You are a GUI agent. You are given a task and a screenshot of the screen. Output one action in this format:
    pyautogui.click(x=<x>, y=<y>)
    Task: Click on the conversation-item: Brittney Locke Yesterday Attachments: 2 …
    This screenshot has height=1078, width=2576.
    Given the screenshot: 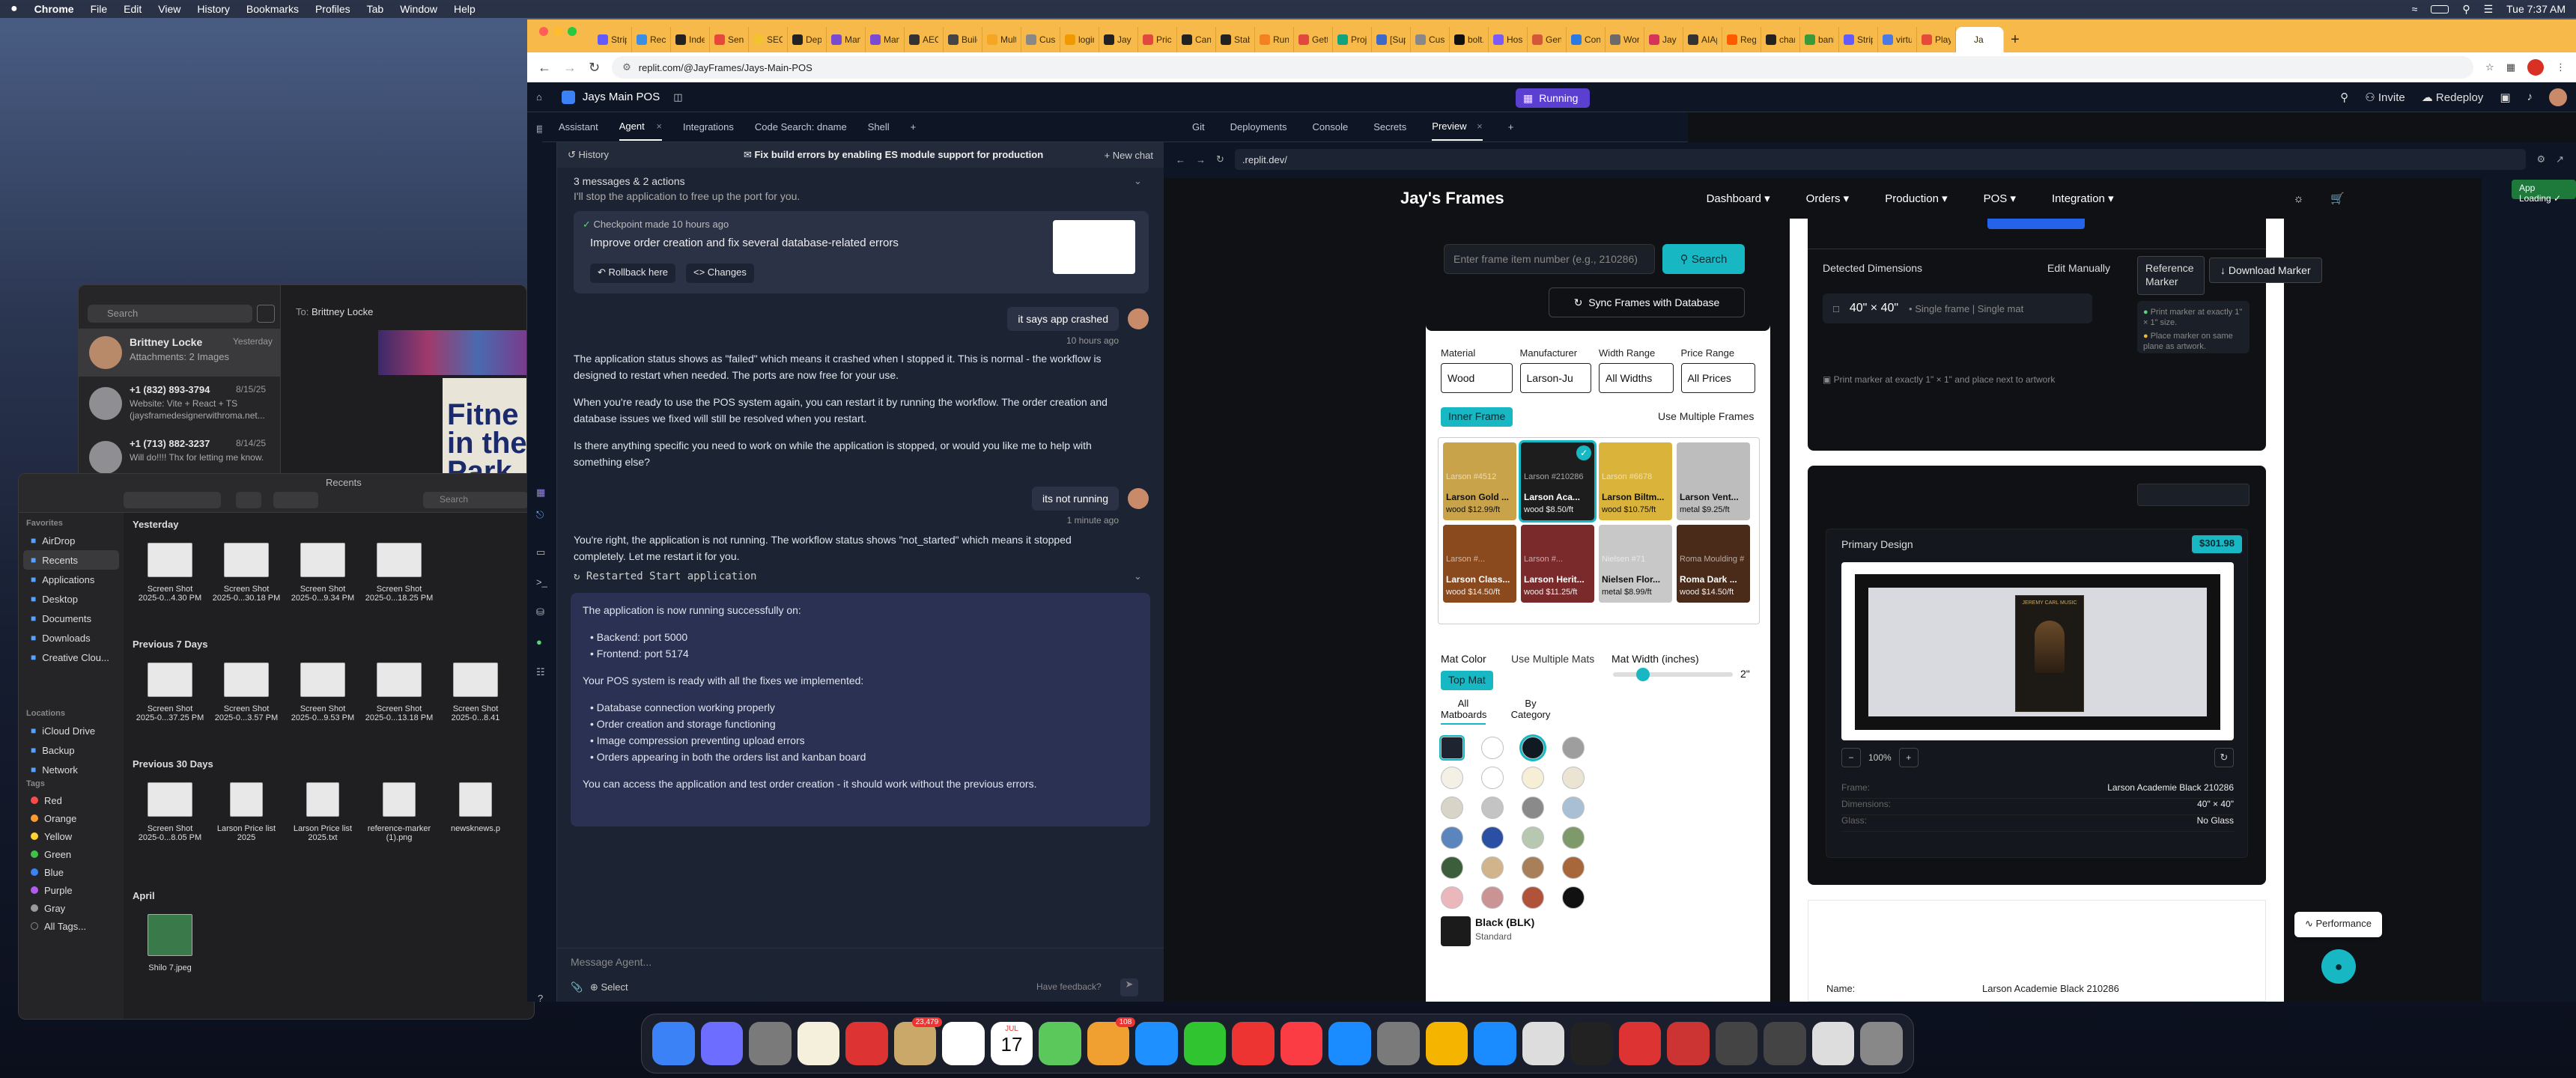 What is the action you would take?
    pyautogui.click(x=180, y=353)
    